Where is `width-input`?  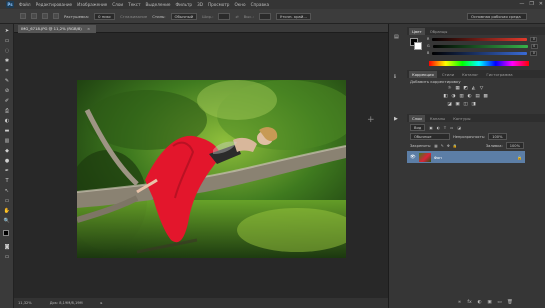
width-input is located at coordinates (224, 16).